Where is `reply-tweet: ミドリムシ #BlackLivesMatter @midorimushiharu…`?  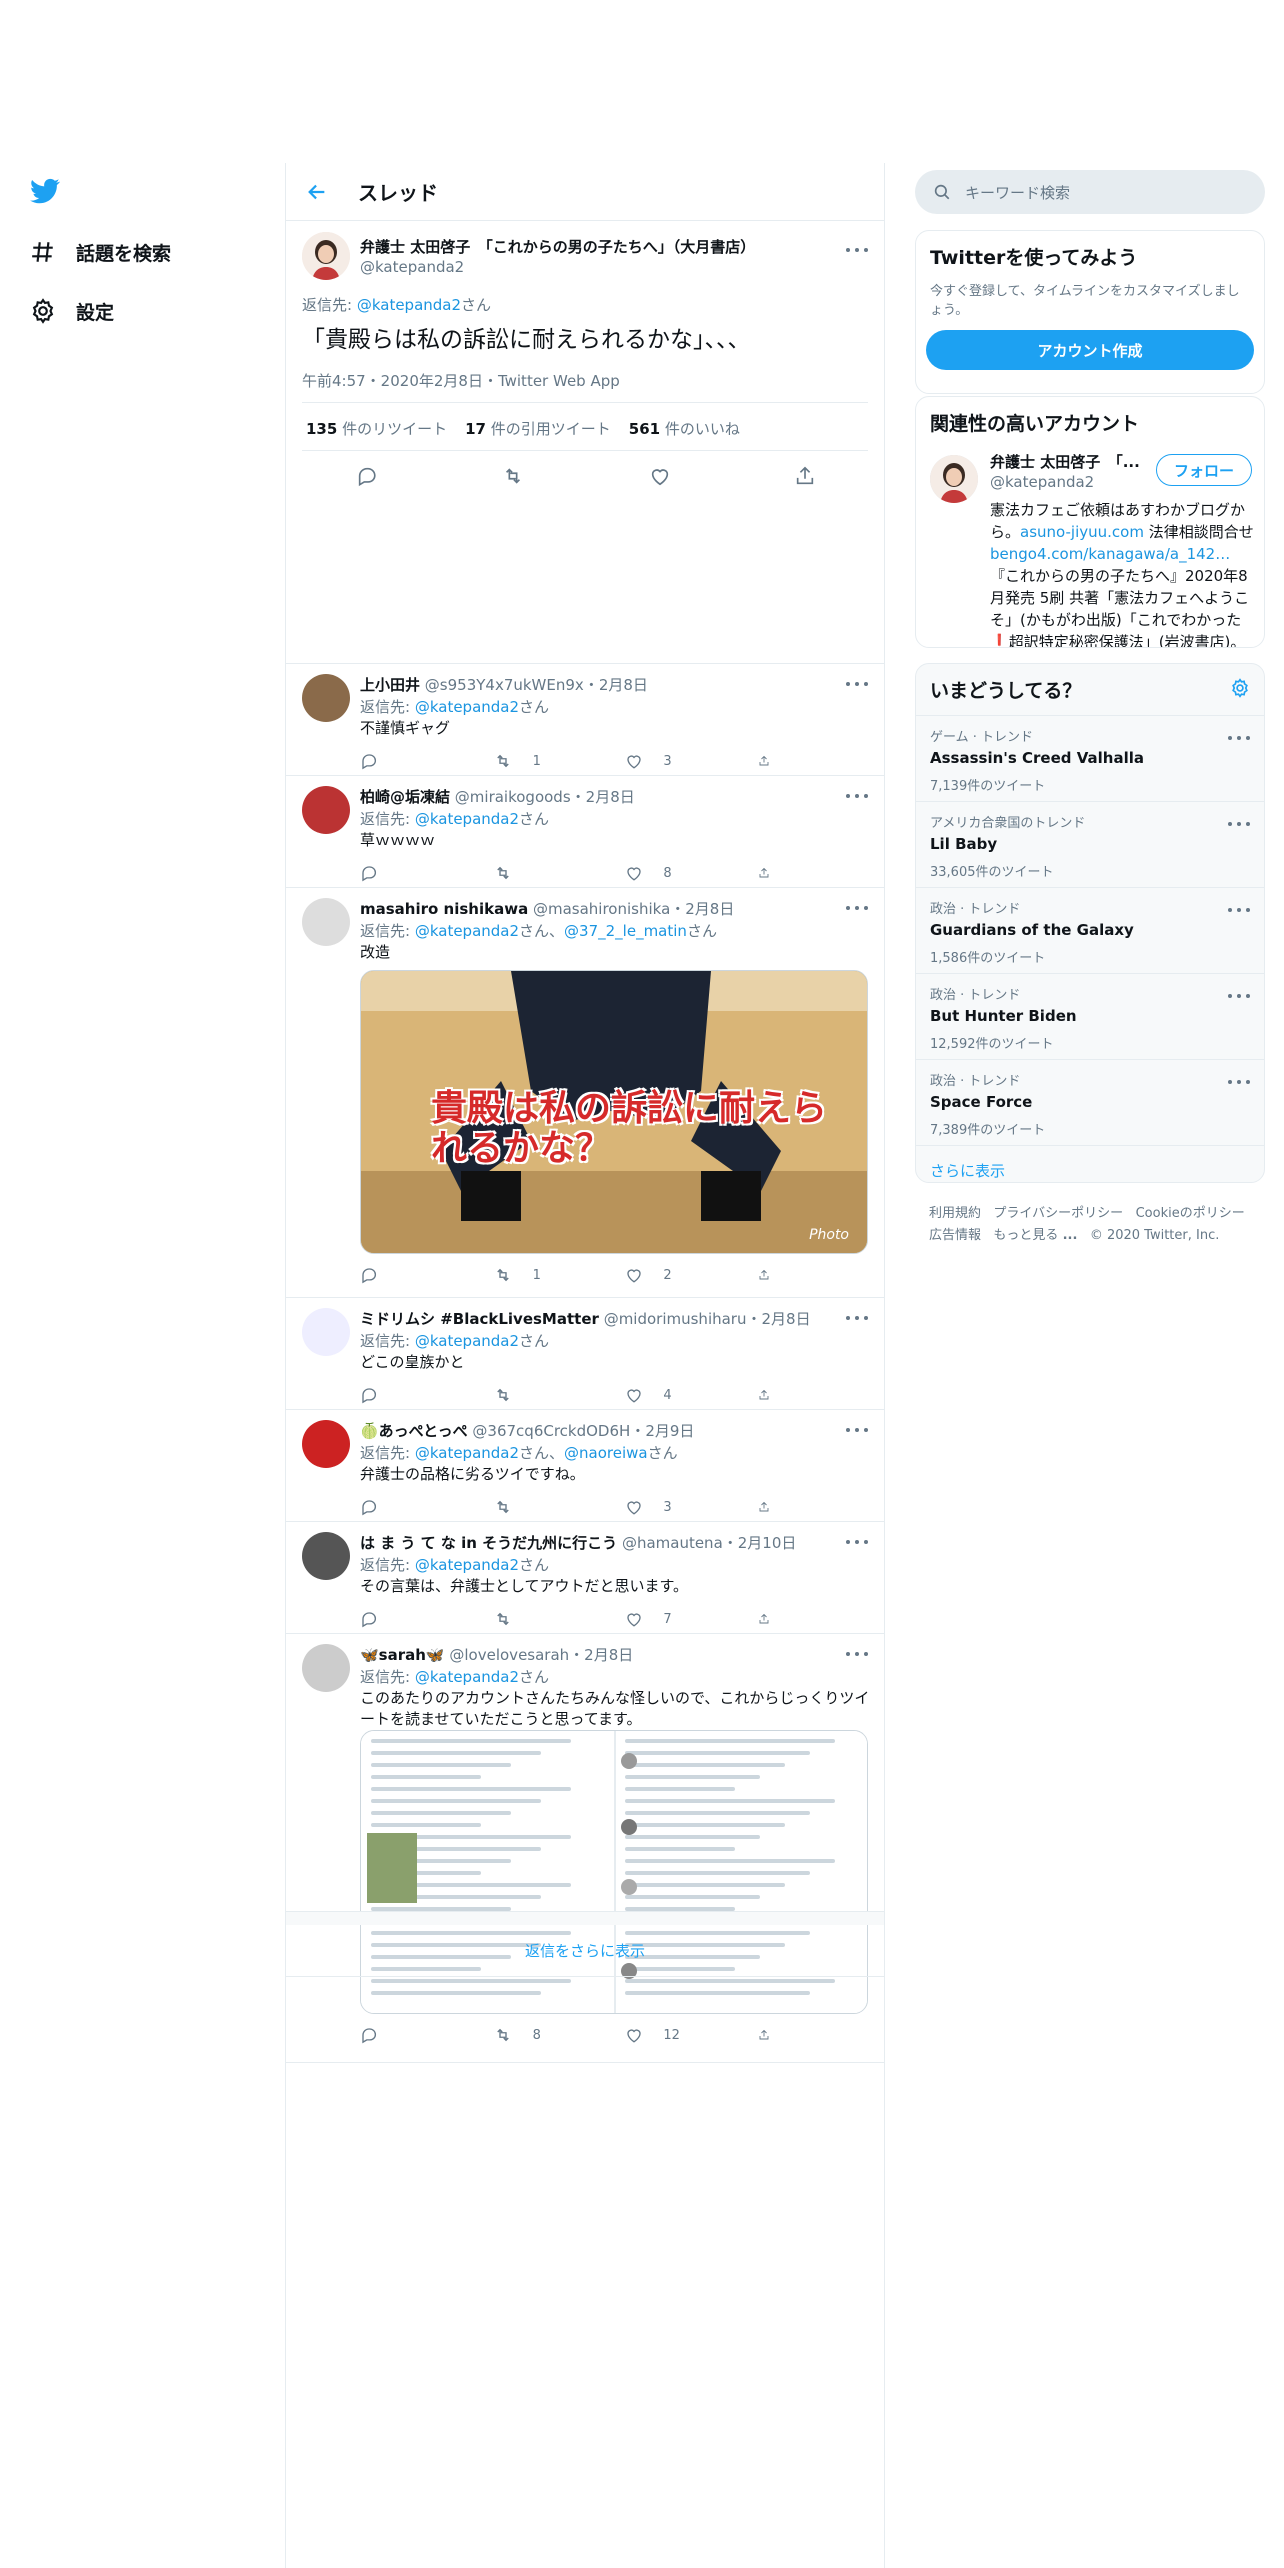 reply-tweet: ミドリムシ #BlackLivesMatter @midorimushiharu… is located at coordinates (585, 1354).